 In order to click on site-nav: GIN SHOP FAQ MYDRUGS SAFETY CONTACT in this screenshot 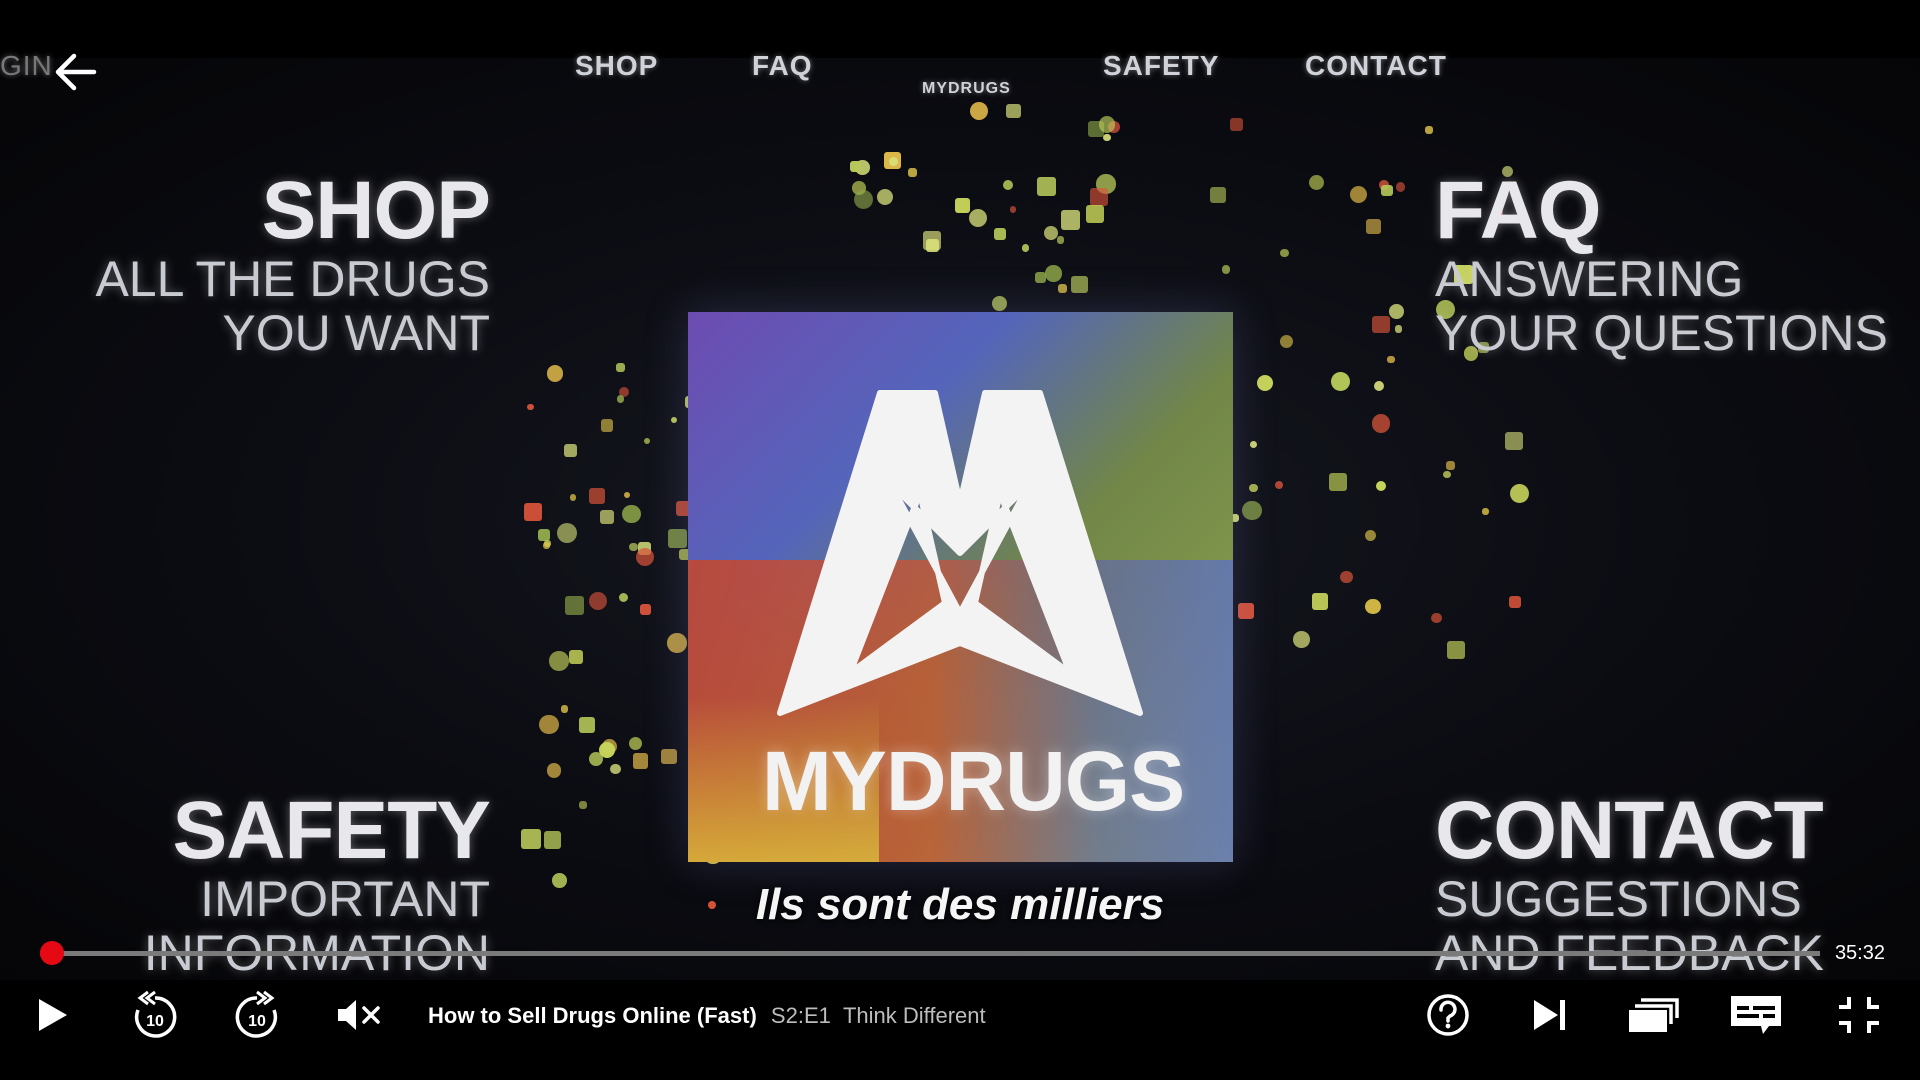, I will do `click(960, 73)`.